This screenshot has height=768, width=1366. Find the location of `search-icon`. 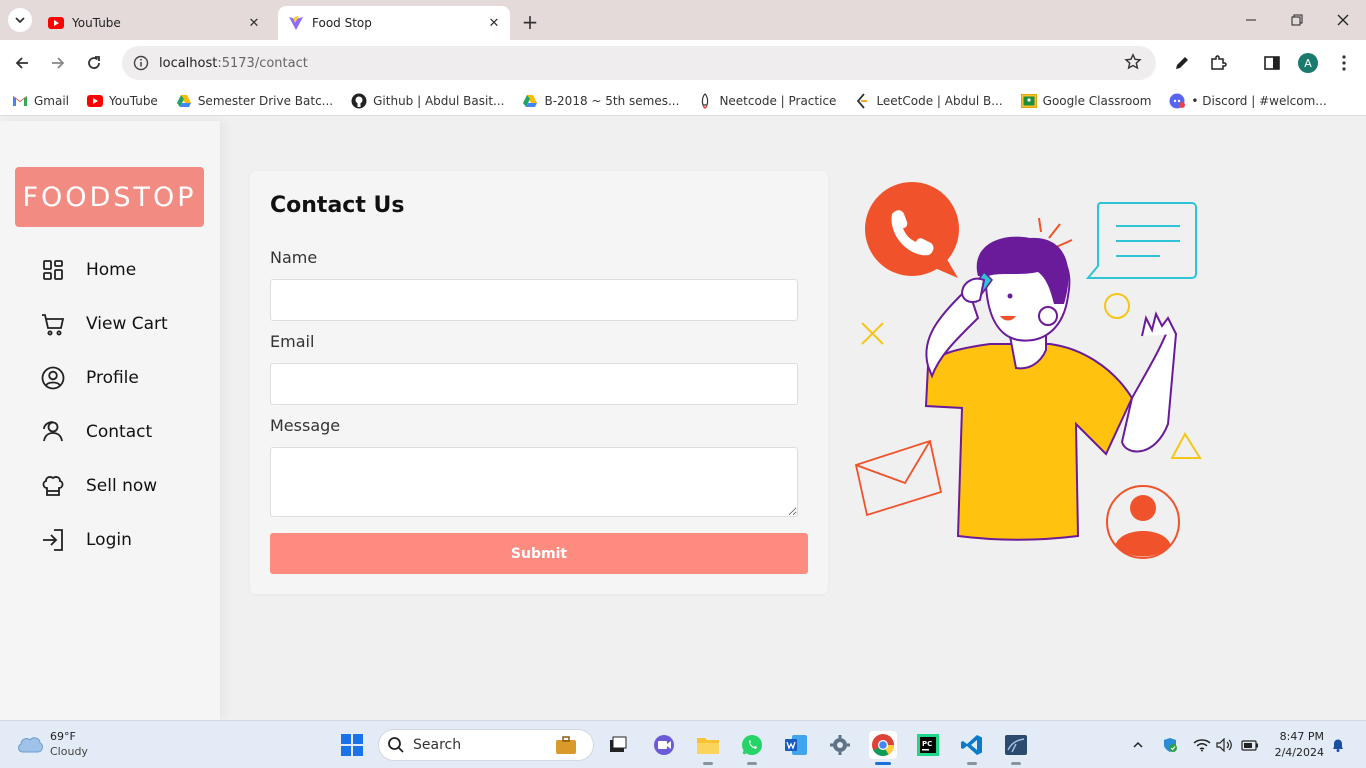

search-icon is located at coordinates (396, 745).